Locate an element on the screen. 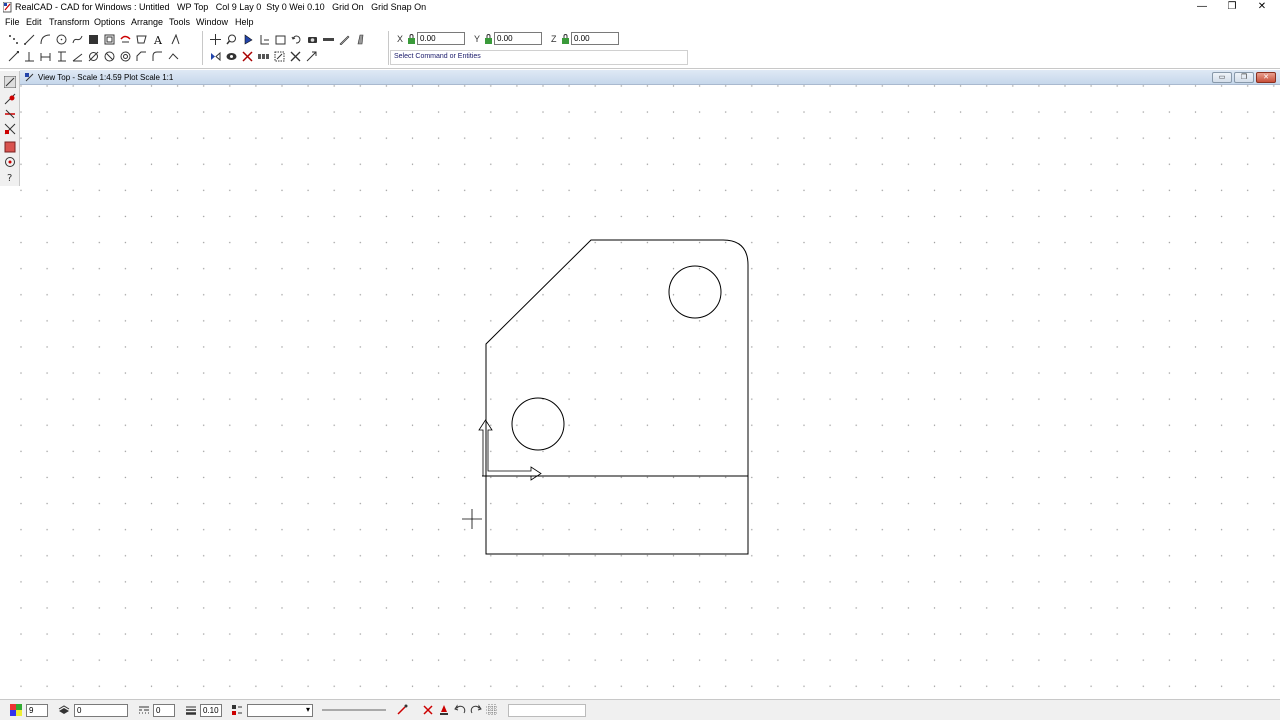 The image size is (1280, 720). style-field: 0 is located at coordinates (164, 710).